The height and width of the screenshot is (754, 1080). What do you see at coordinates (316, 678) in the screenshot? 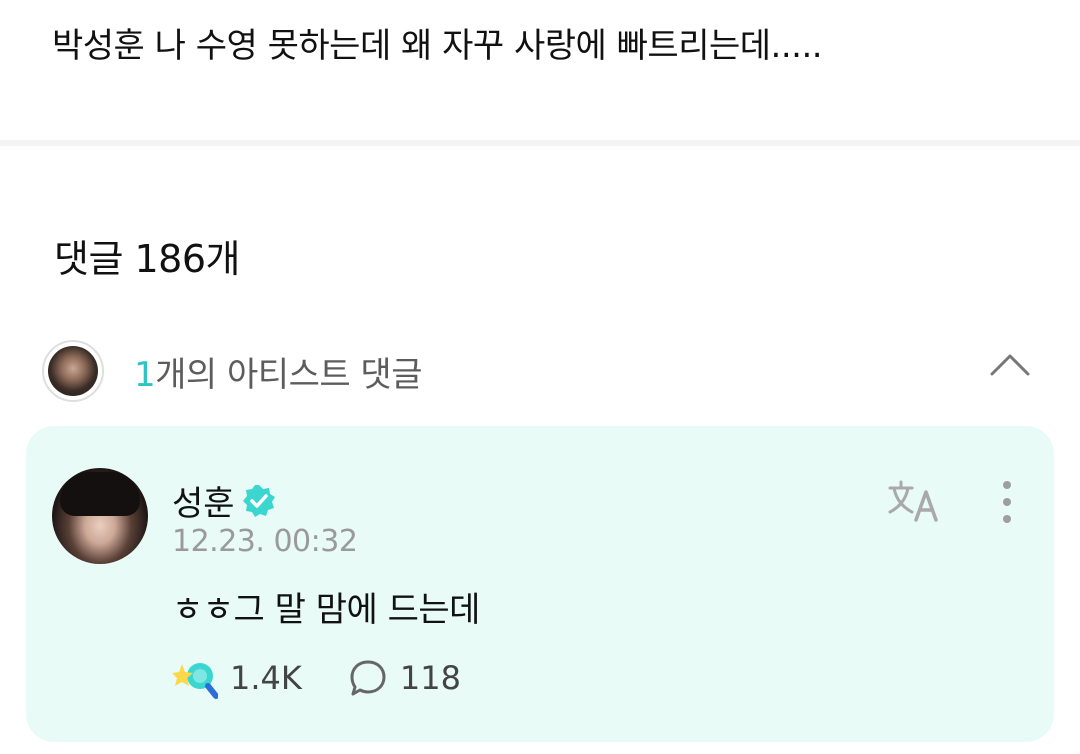
I see `comment-actions: 1.4K 118` at bounding box center [316, 678].